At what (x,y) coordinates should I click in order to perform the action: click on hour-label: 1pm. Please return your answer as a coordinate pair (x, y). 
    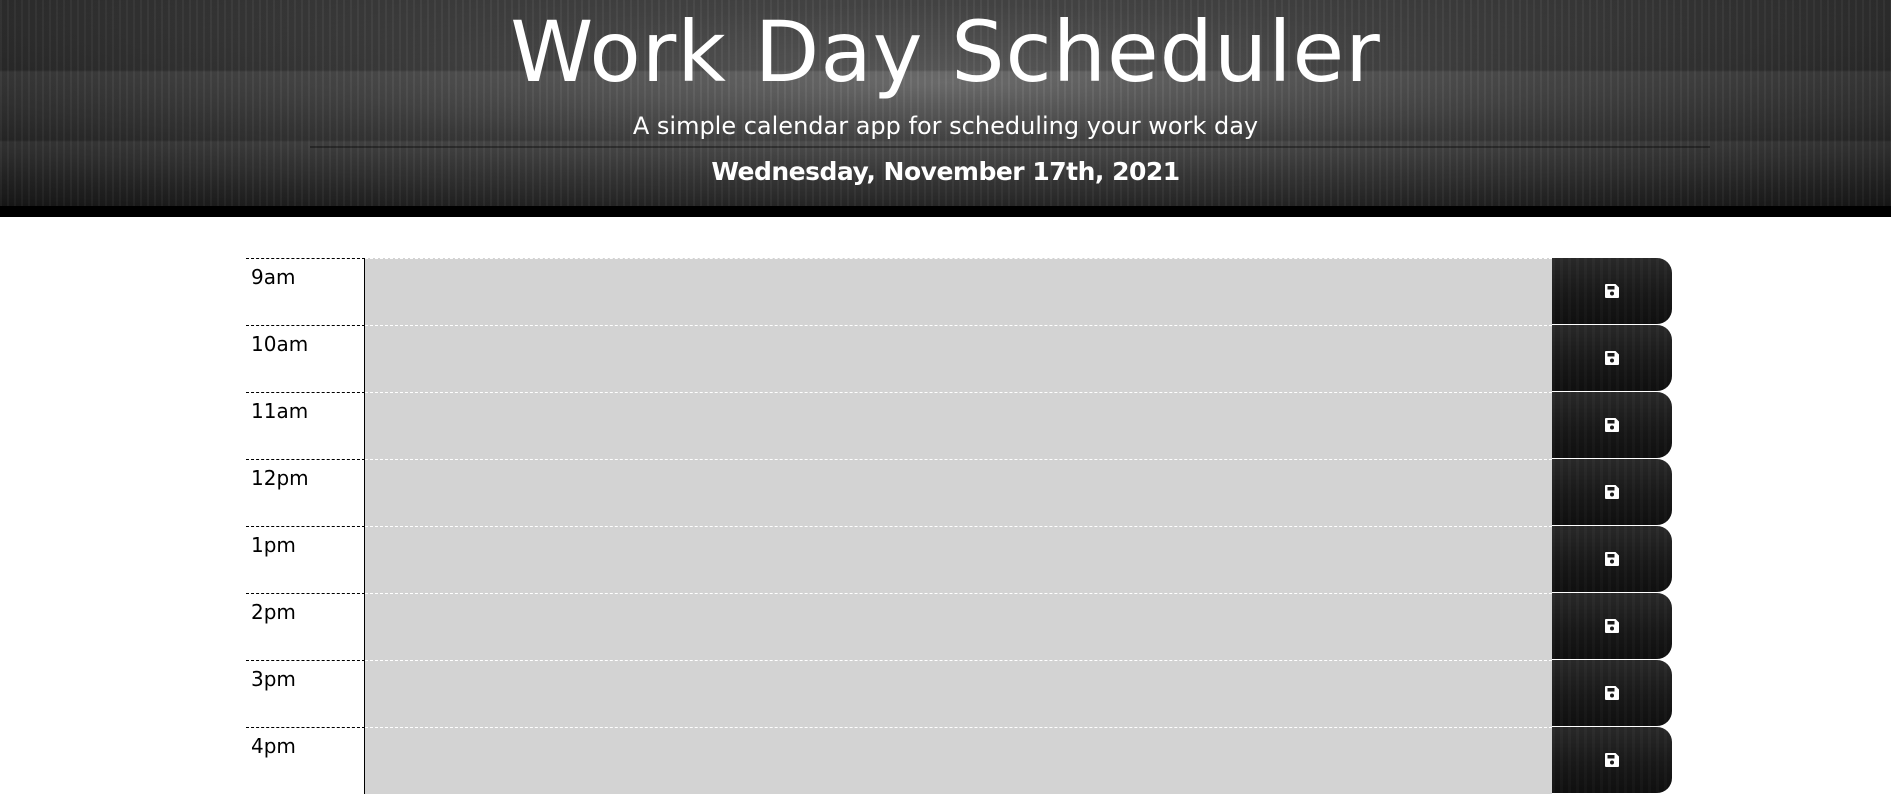
    Looking at the image, I should click on (305, 559).